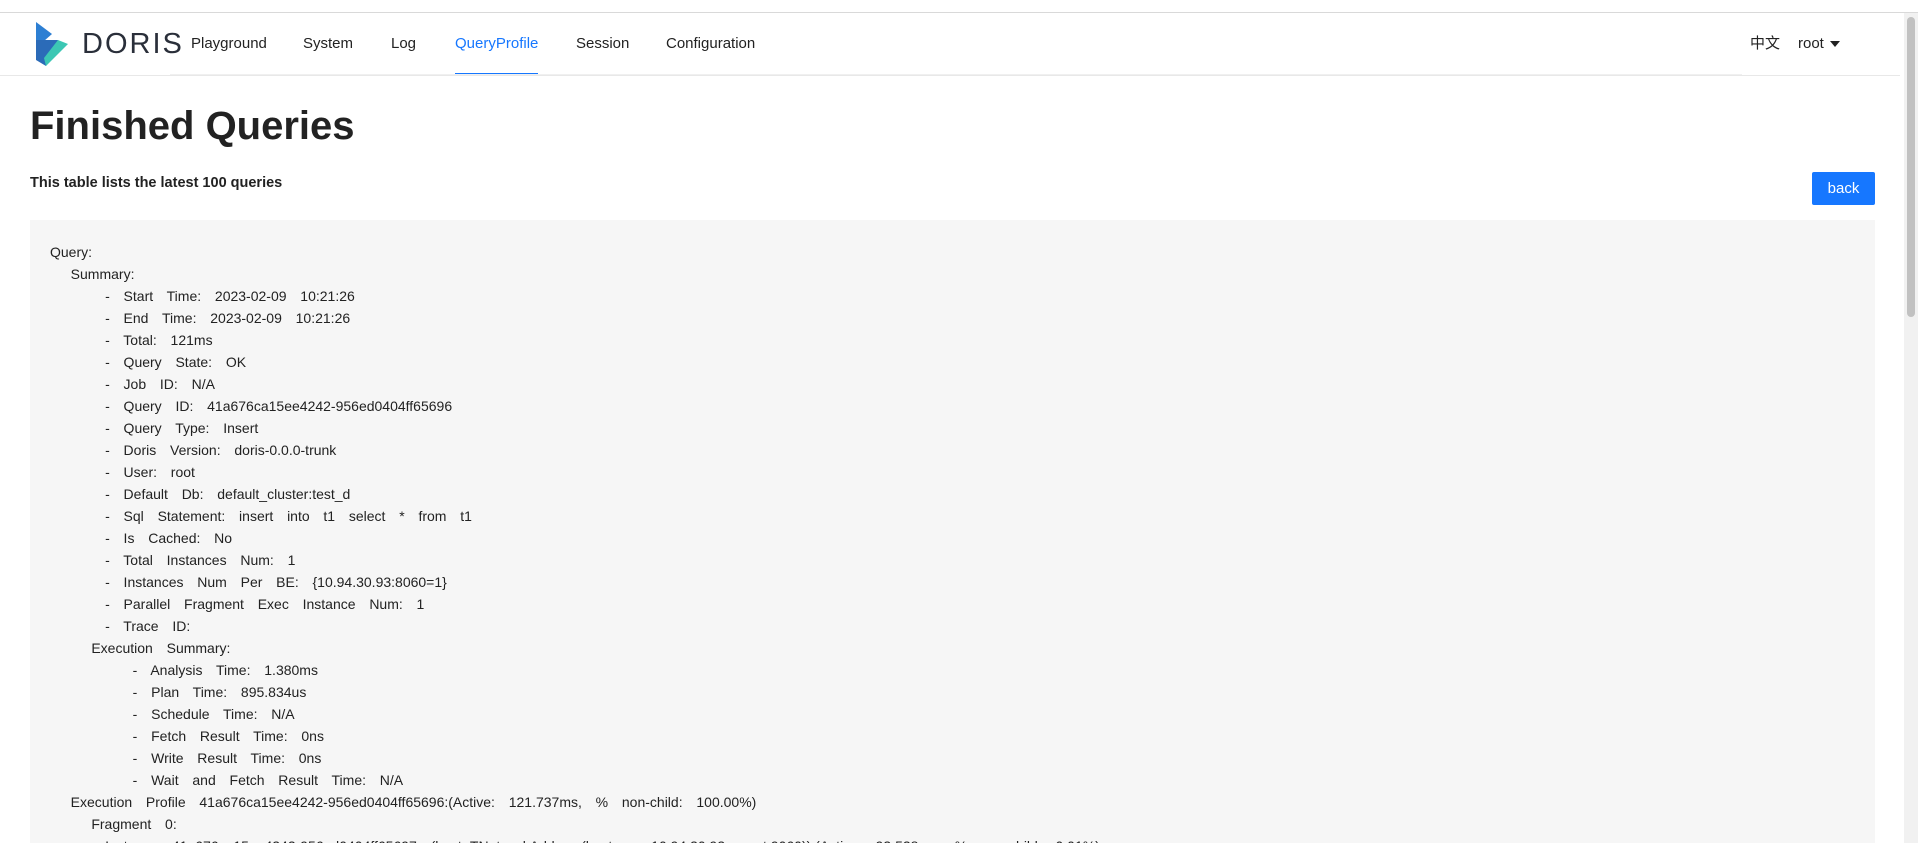 The height and width of the screenshot is (843, 1918). What do you see at coordinates (710, 44) in the screenshot?
I see `nav-tab-configuration: Configuration` at bounding box center [710, 44].